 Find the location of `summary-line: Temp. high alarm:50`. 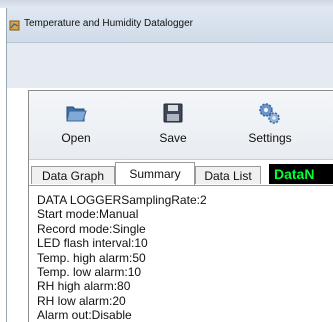

summary-line: Temp. high alarm:50 is located at coordinates (91, 257).